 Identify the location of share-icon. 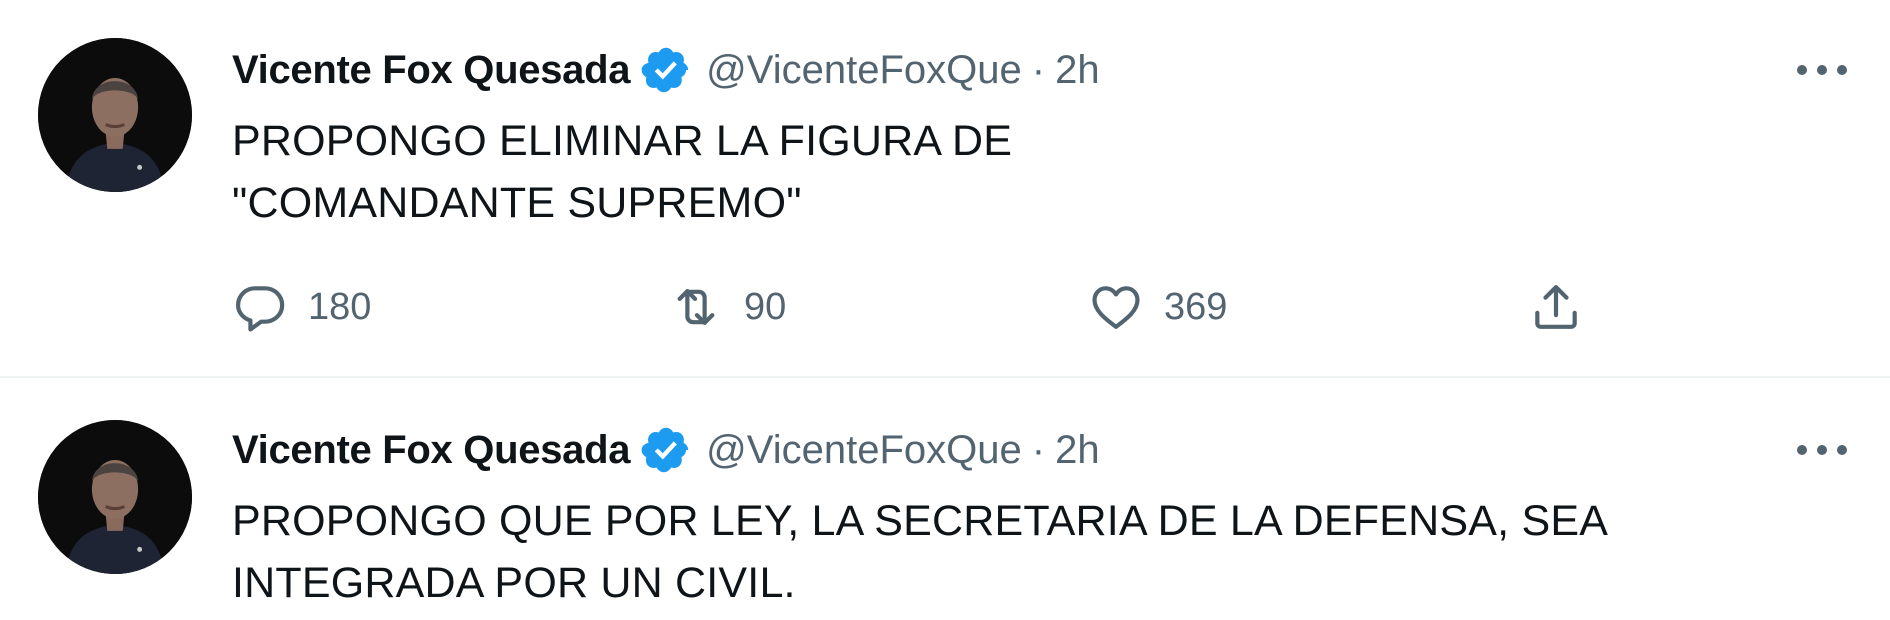
(1556, 307).